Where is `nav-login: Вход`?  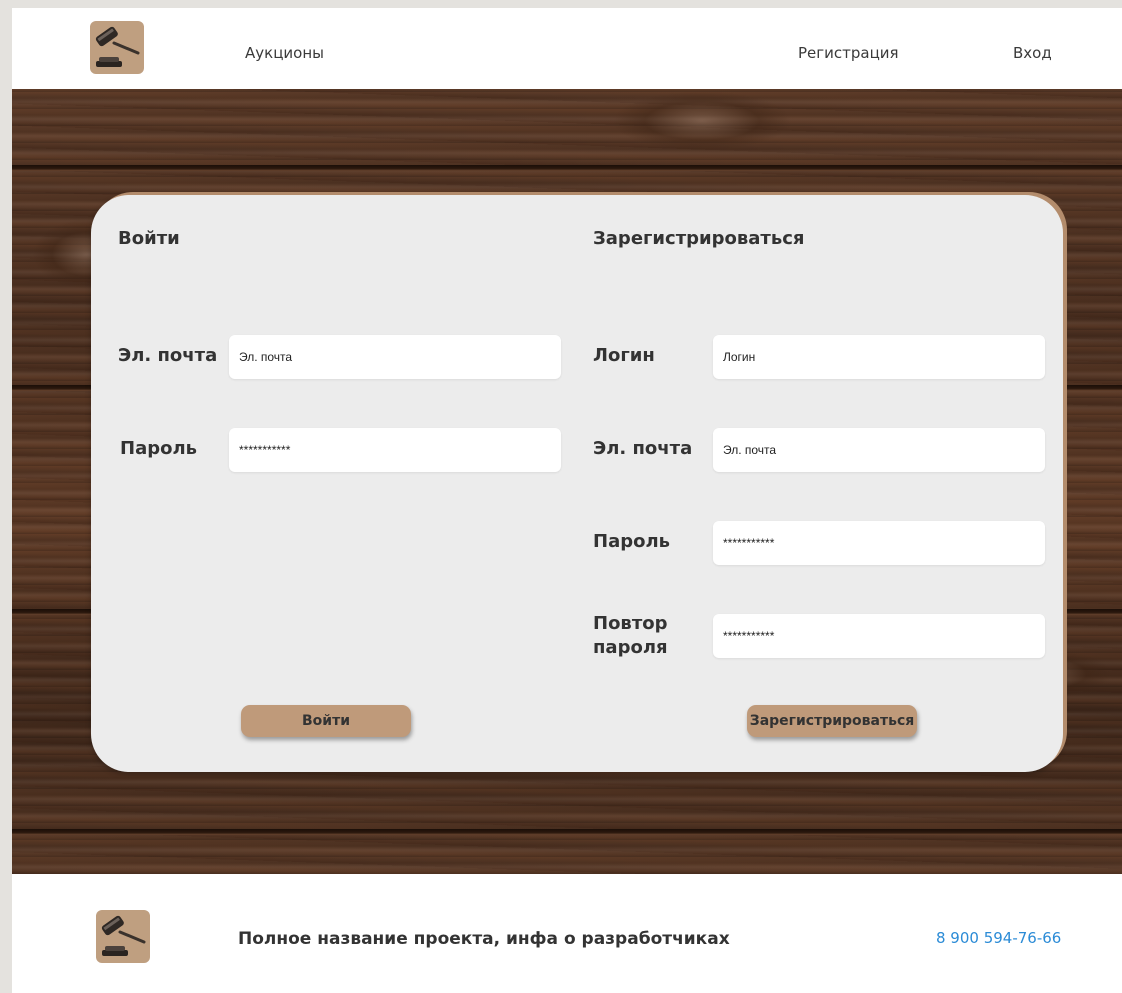
nav-login: Вход is located at coordinates (1032, 53).